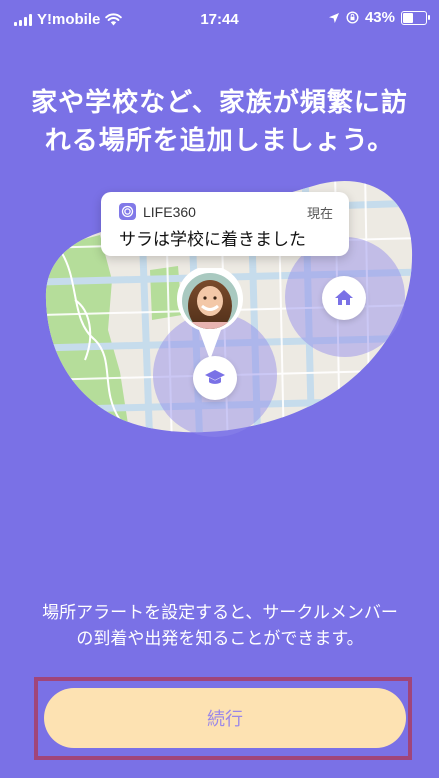 The image size is (439, 778). I want to click on status-bar: Y!mobile 17:44 43%, so click(219, 20).